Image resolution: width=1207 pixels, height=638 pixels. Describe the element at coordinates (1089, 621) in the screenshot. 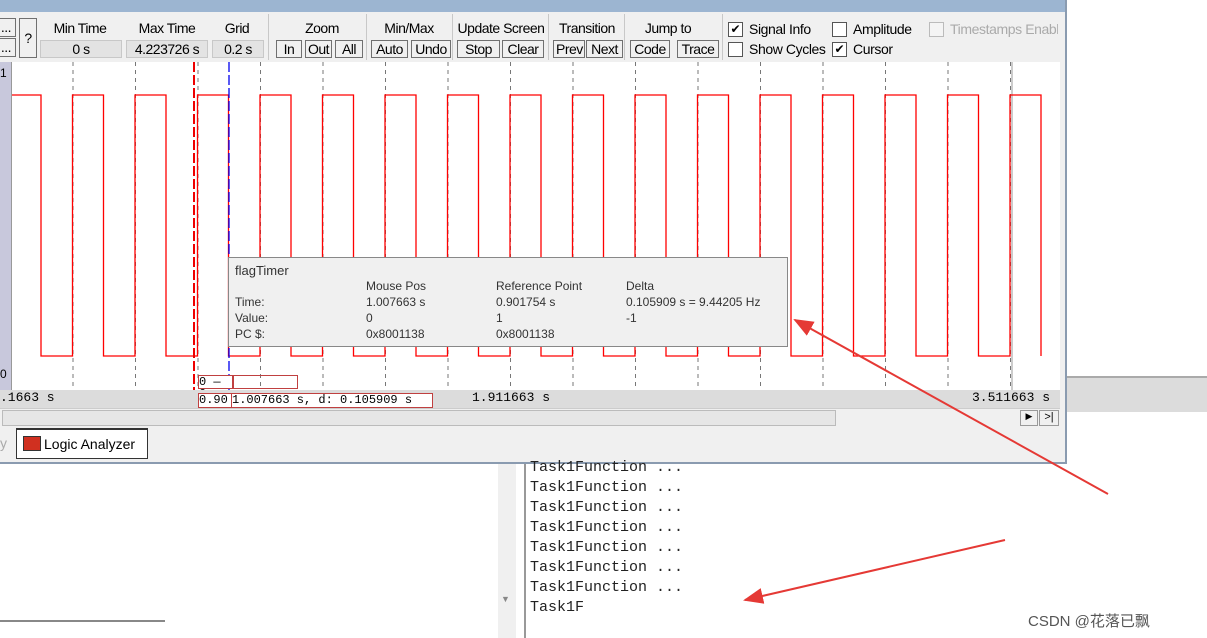

I see `watermark: CSDN @花落已飘` at that location.